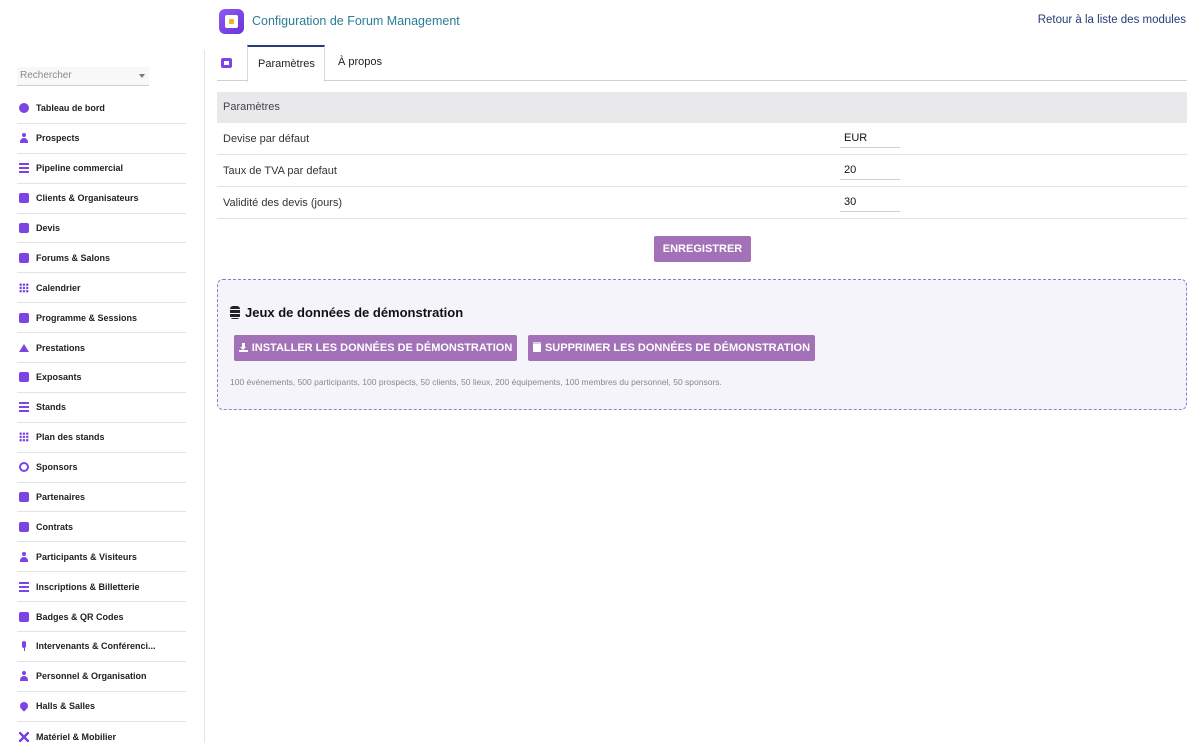 The width and height of the screenshot is (1200, 743). I want to click on bars-icon, so click(24, 168).